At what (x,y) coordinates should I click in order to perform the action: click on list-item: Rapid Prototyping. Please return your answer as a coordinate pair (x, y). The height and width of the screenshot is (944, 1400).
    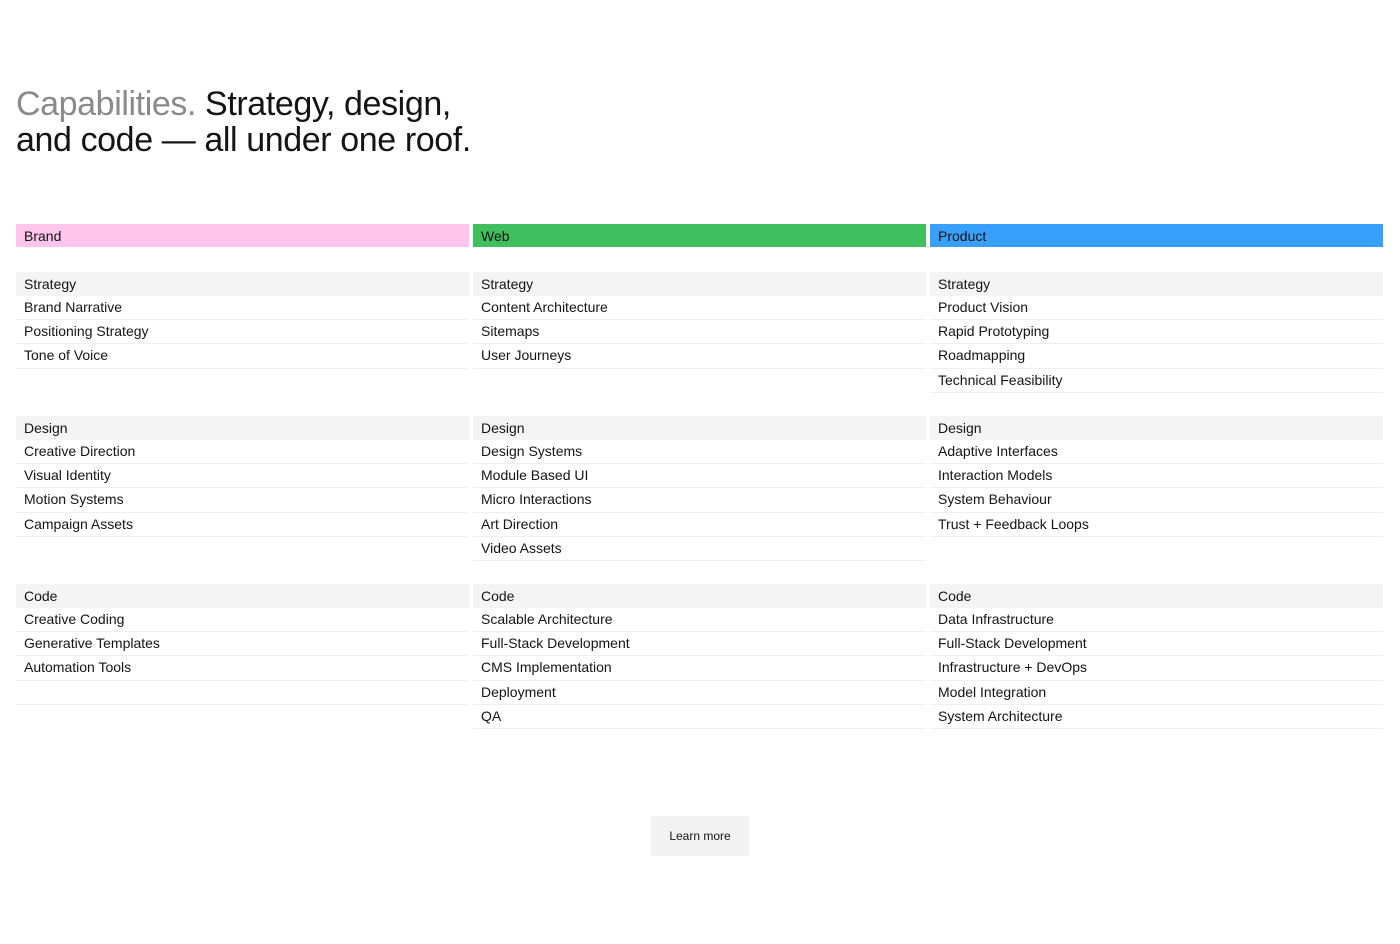
    Looking at the image, I should click on (1156, 332).